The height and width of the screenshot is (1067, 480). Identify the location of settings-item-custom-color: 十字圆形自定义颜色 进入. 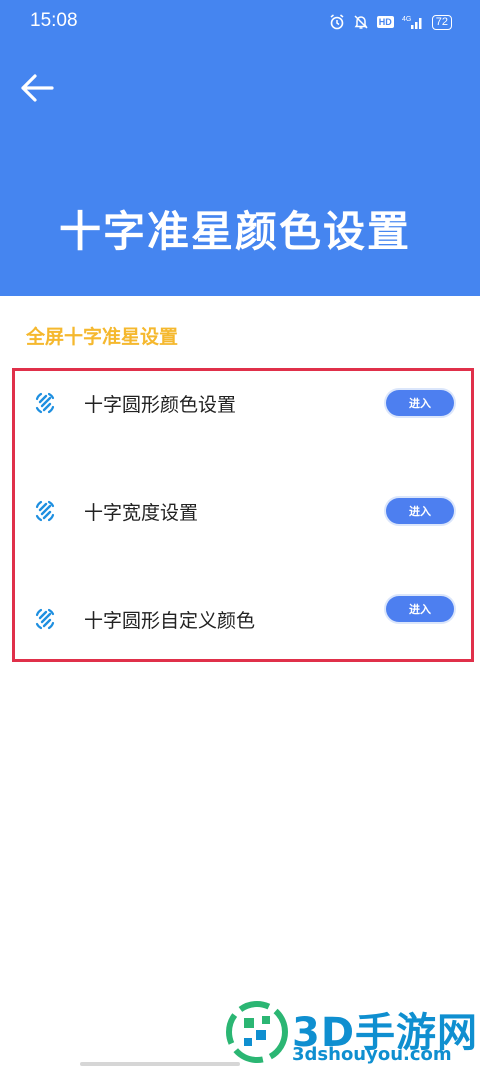
(245, 617).